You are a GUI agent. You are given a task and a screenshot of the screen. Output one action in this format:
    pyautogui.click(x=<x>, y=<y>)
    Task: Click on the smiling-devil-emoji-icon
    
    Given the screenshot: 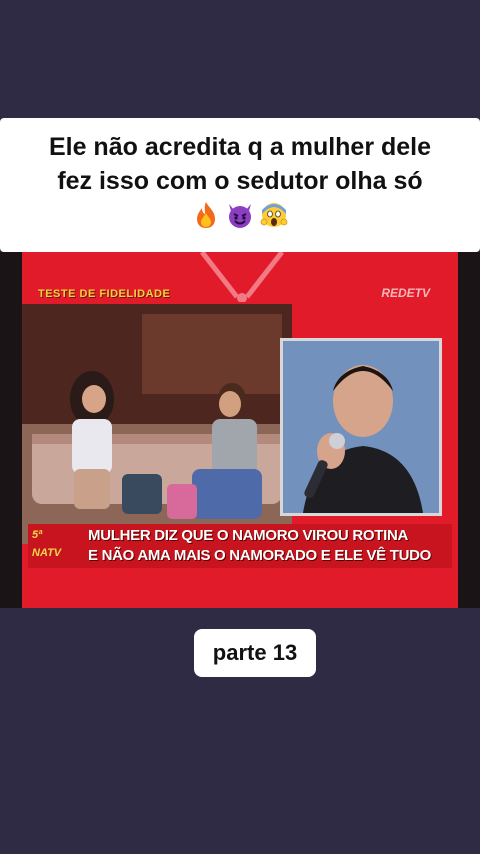 What is the action you would take?
    pyautogui.click(x=240, y=215)
    